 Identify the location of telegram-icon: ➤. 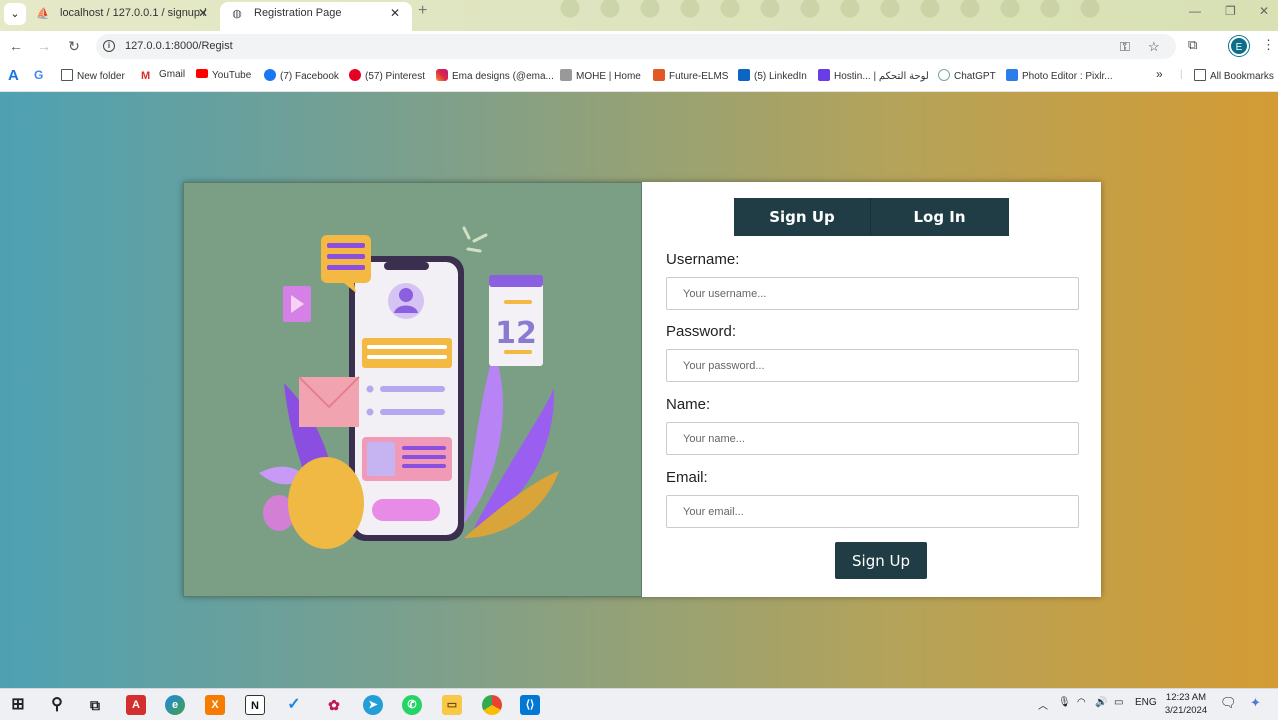
(373, 705).